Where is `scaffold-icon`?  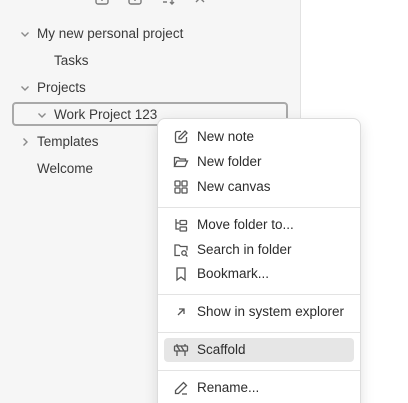
scaffold-icon is located at coordinates (181, 350).